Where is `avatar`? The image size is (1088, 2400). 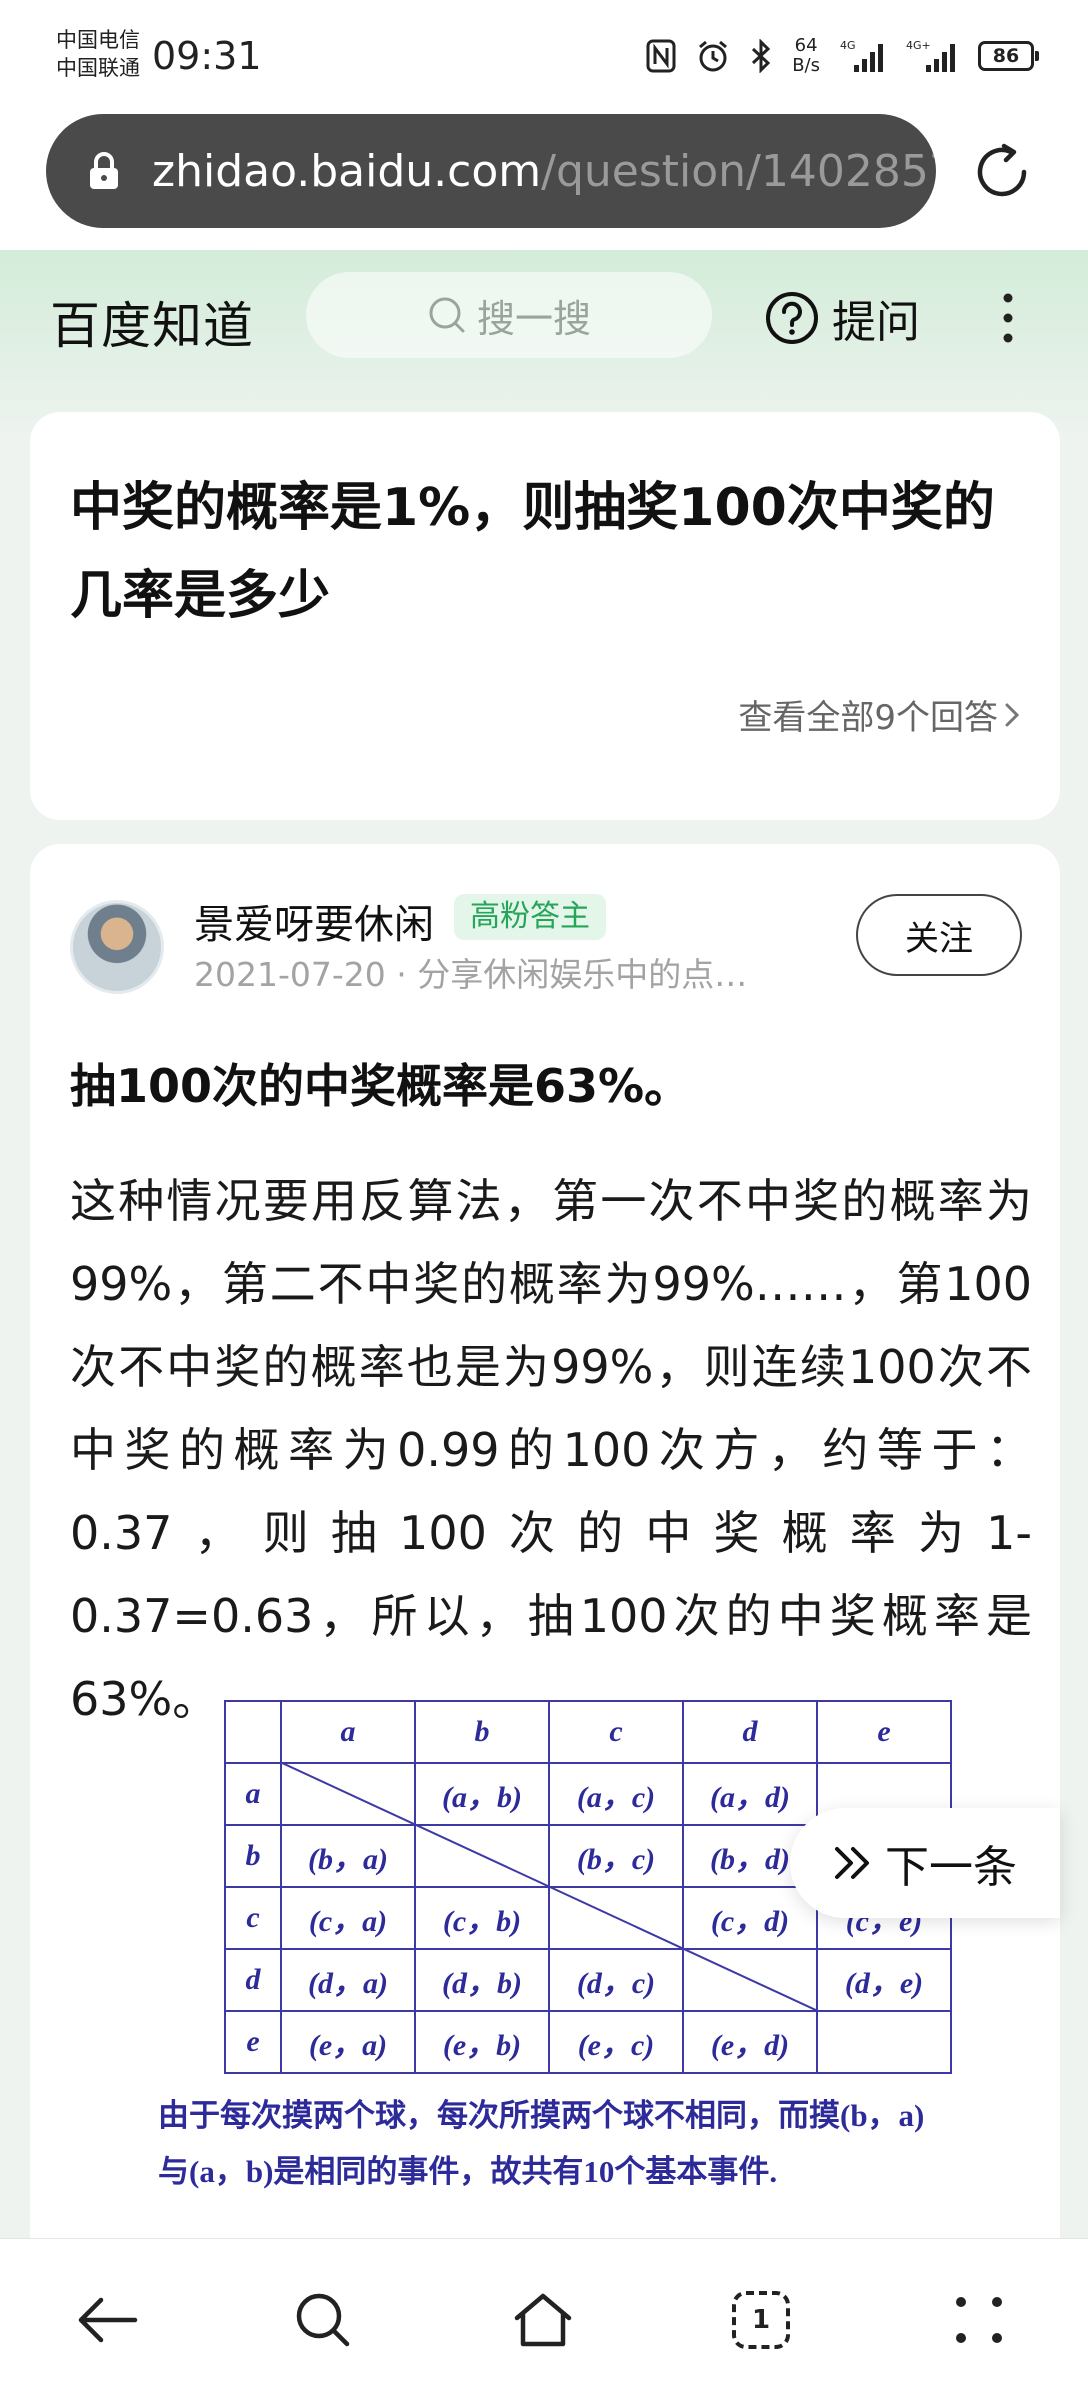
avatar is located at coordinates (117, 947).